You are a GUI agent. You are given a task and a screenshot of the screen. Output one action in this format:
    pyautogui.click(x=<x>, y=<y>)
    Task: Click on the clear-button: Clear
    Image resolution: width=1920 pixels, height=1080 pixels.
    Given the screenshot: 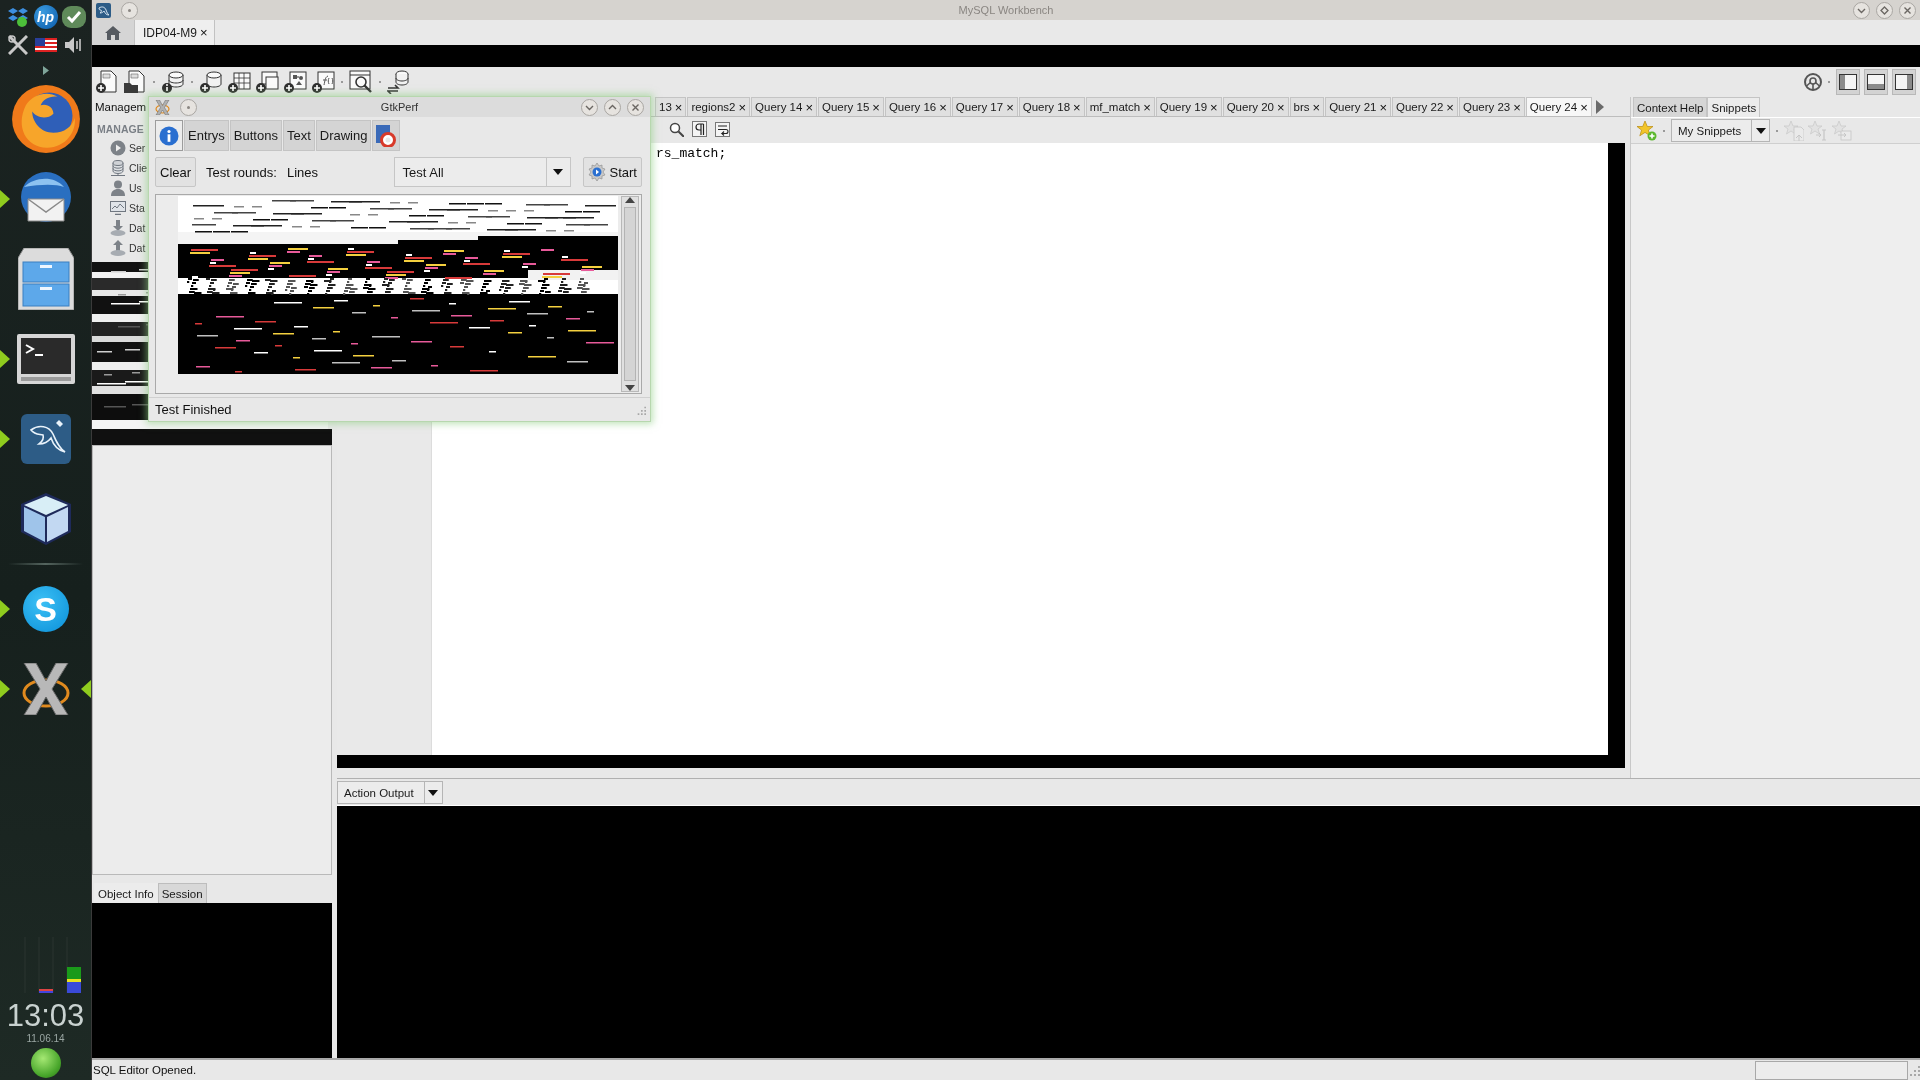 What is the action you would take?
    pyautogui.click(x=176, y=172)
    